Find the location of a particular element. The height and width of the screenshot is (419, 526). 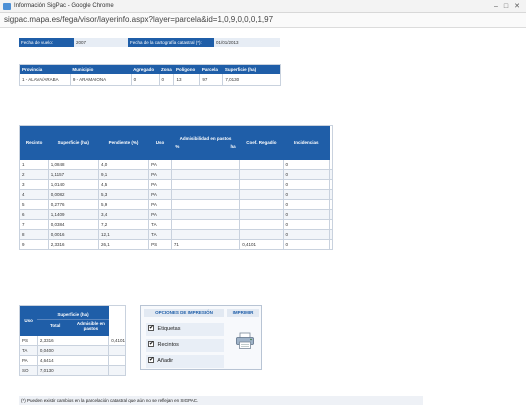

col-zona: Zona is located at coordinates (166, 69).